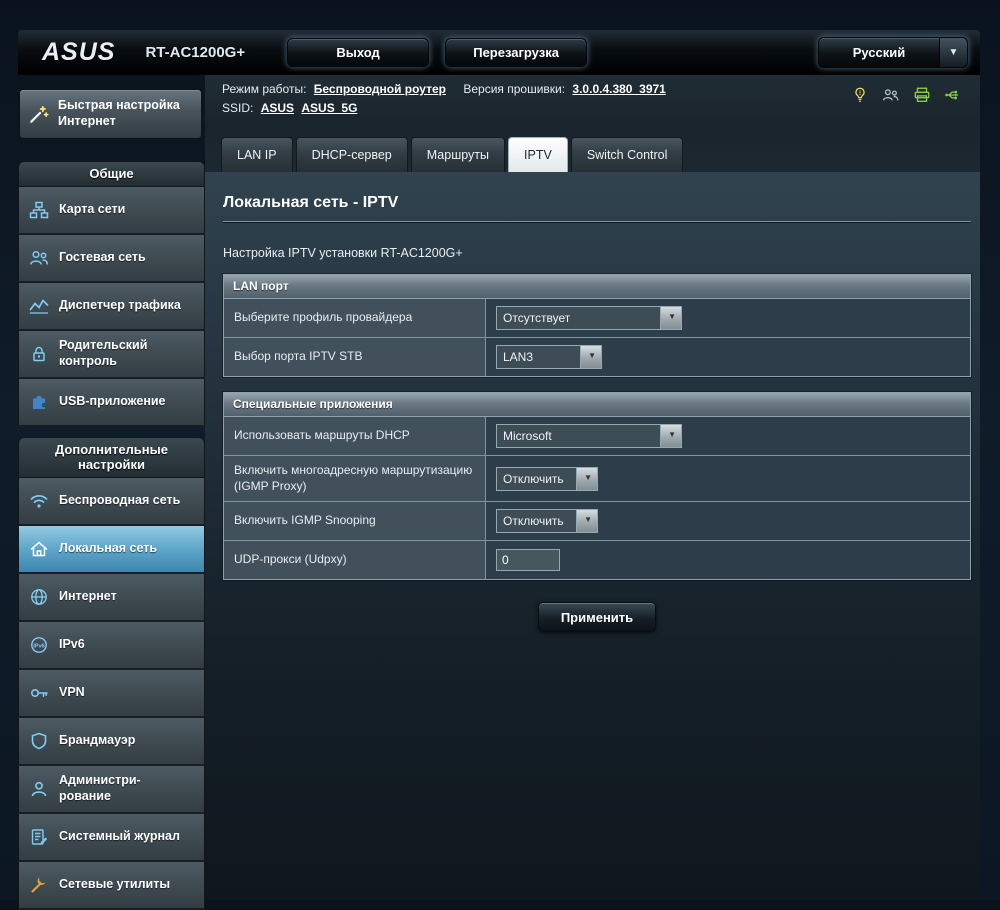 The height and width of the screenshot is (910, 1000). What do you see at coordinates (115, 883) in the screenshot?
I see `sidebar-item-label: Сетевые утилиты` at bounding box center [115, 883].